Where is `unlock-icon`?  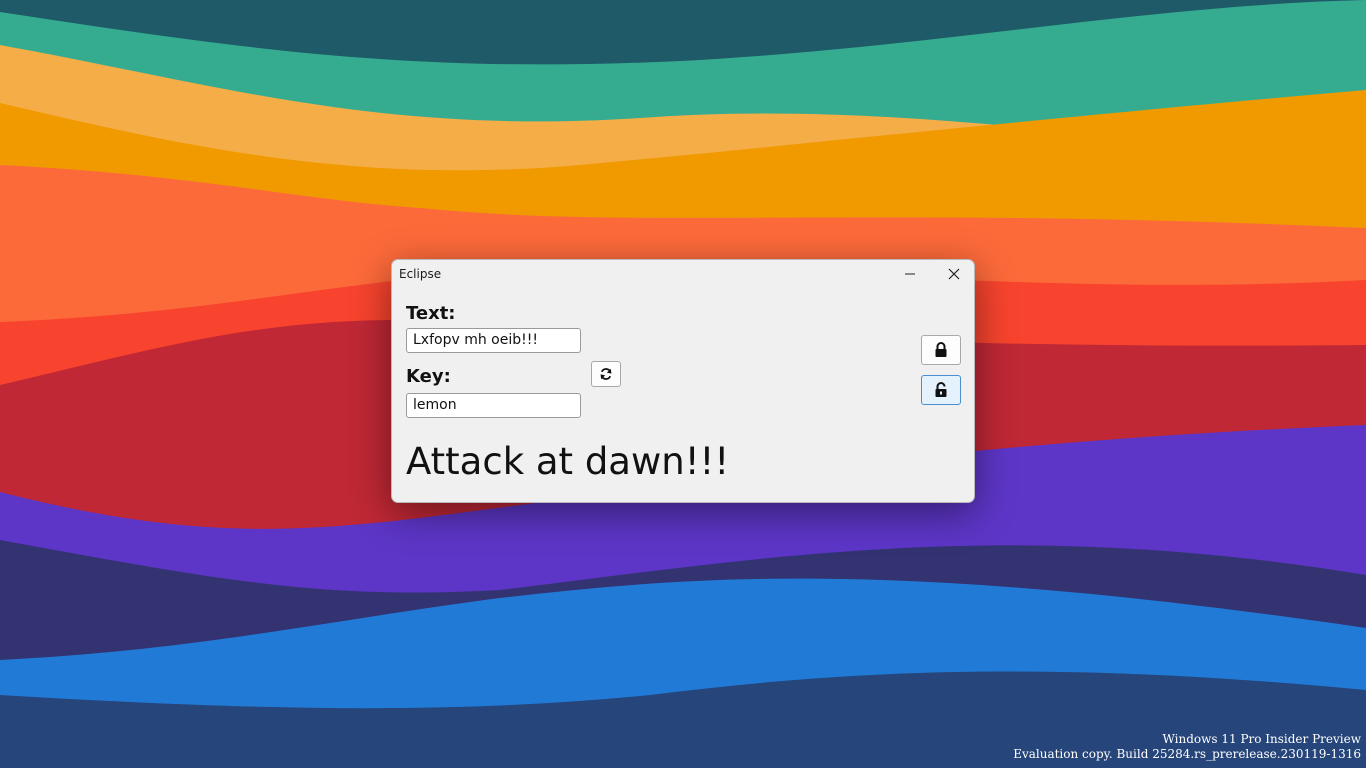
unlock-icon is located at coordinates (941, 389).